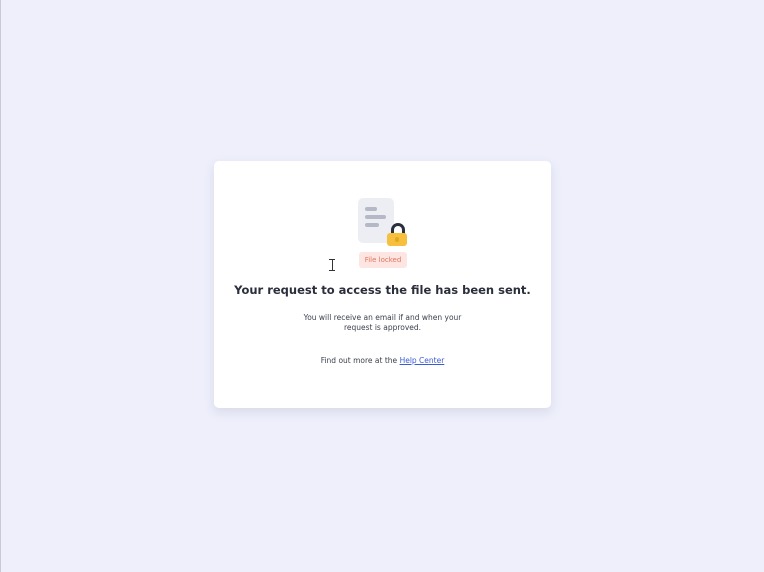  I want to click on padlock-icon, so click(397, 234).